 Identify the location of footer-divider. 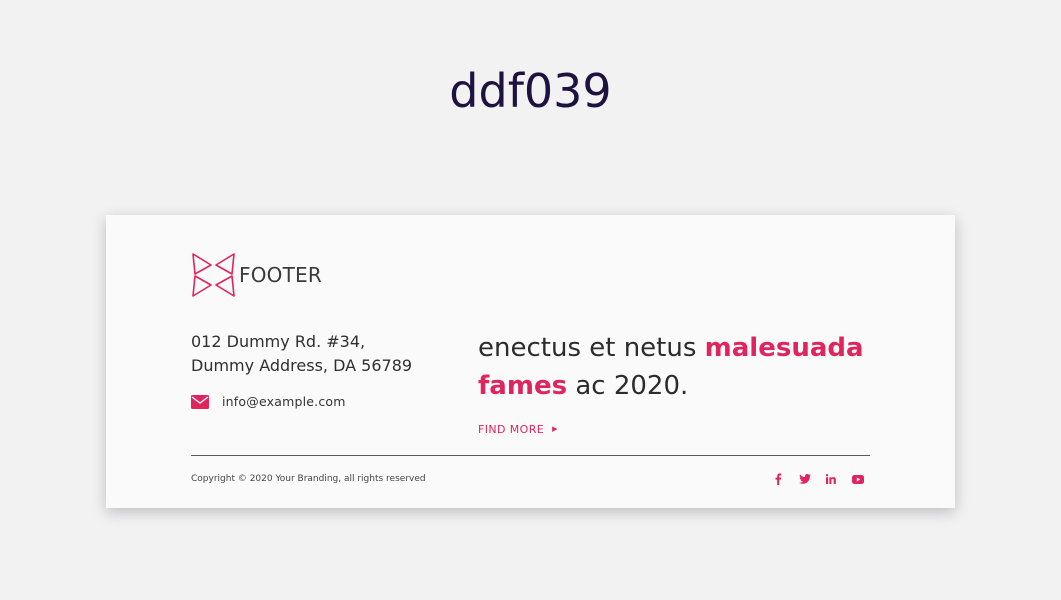
(530, 455).